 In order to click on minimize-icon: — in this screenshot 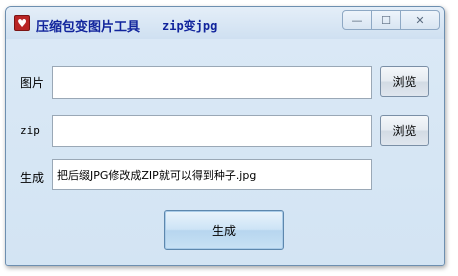, I will do `click(357, 20)`.